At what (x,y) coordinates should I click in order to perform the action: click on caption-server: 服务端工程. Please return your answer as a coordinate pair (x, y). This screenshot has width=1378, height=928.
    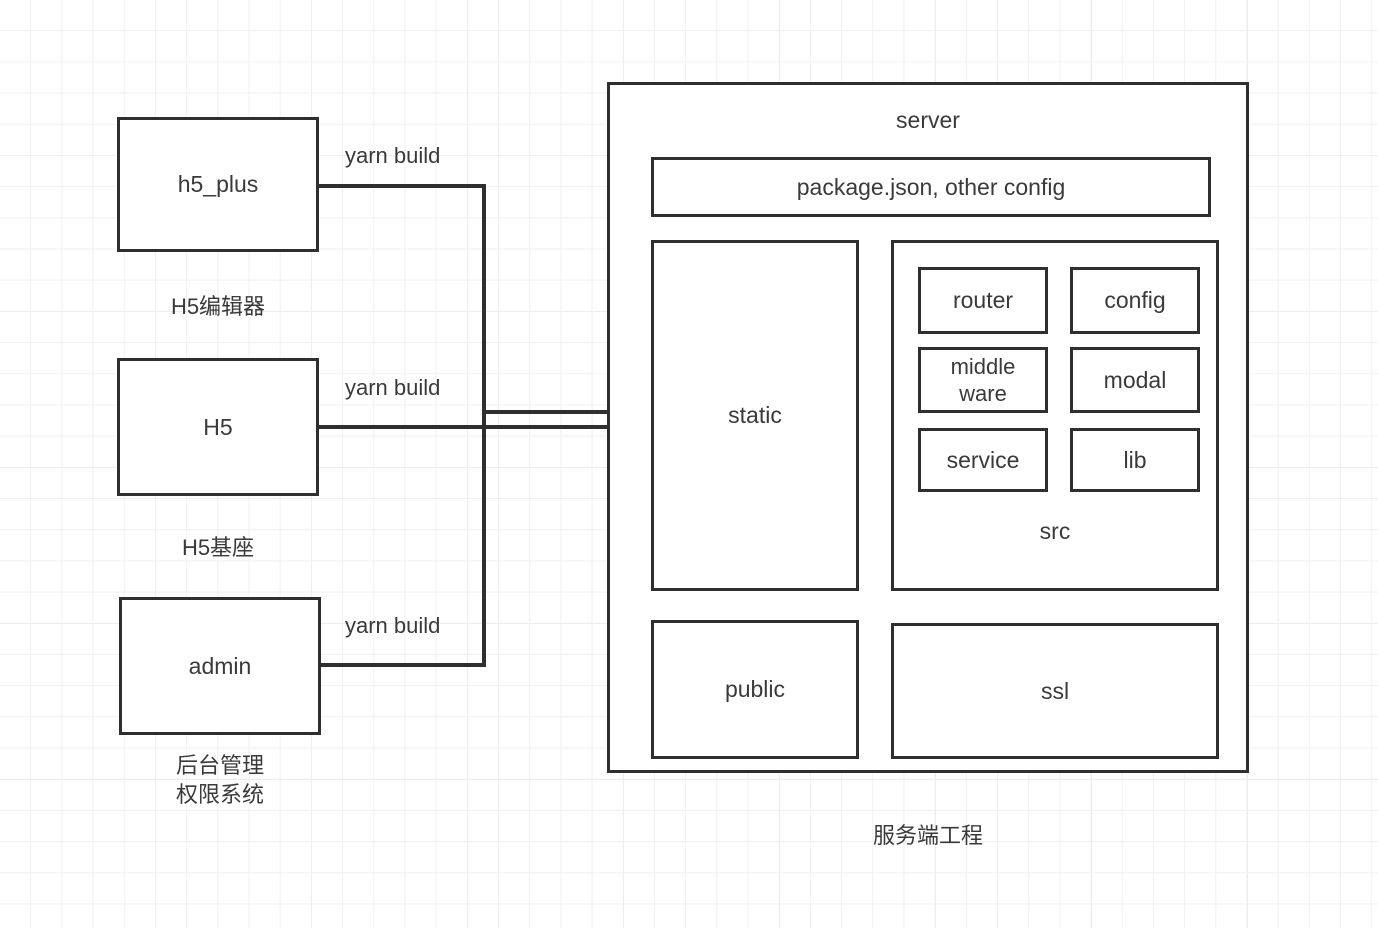
    Looking at the image, I should click on (927, 835).